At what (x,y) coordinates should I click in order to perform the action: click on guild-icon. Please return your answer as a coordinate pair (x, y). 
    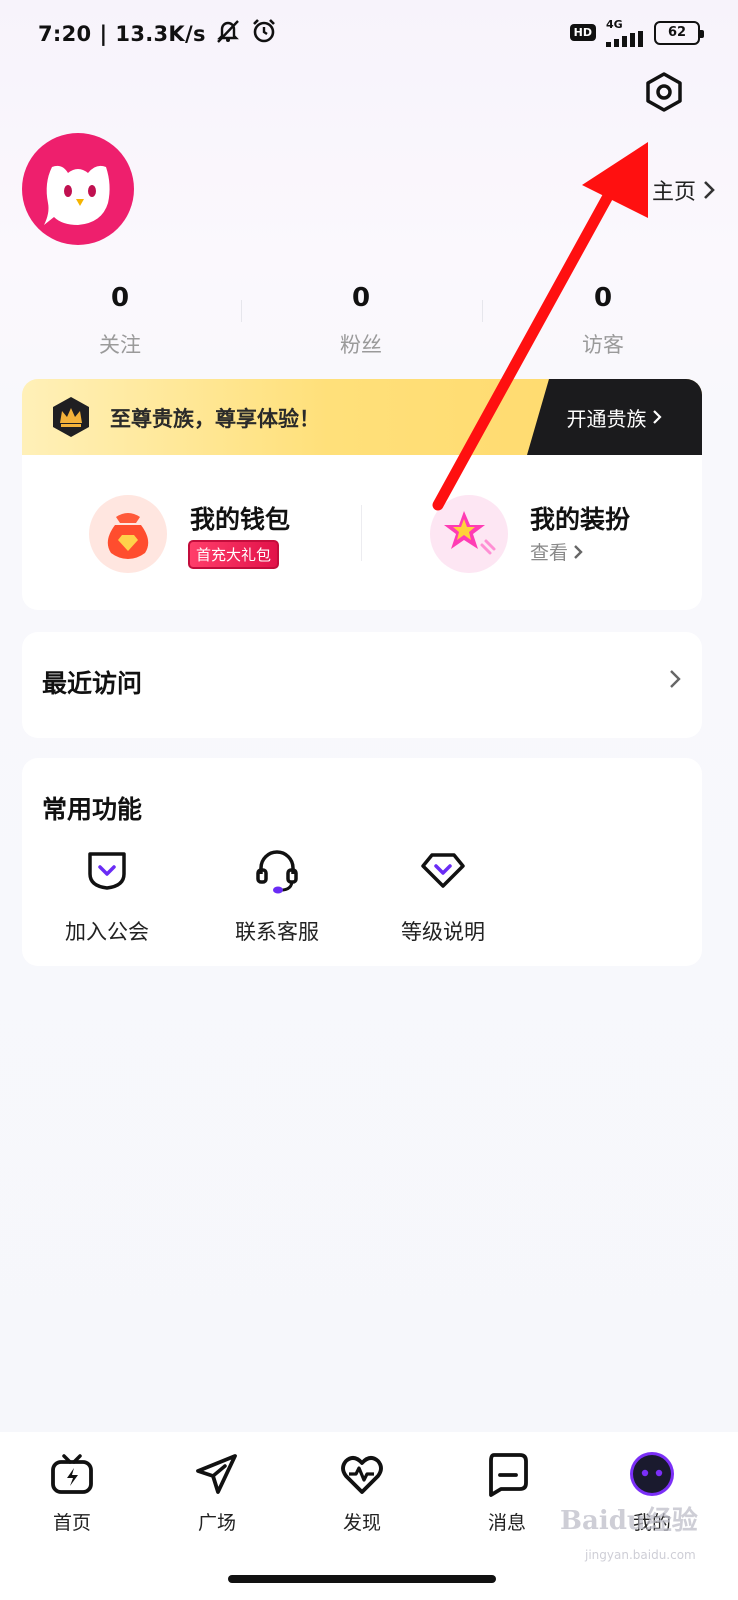
    Looking at the image, I should click on (107, 871).